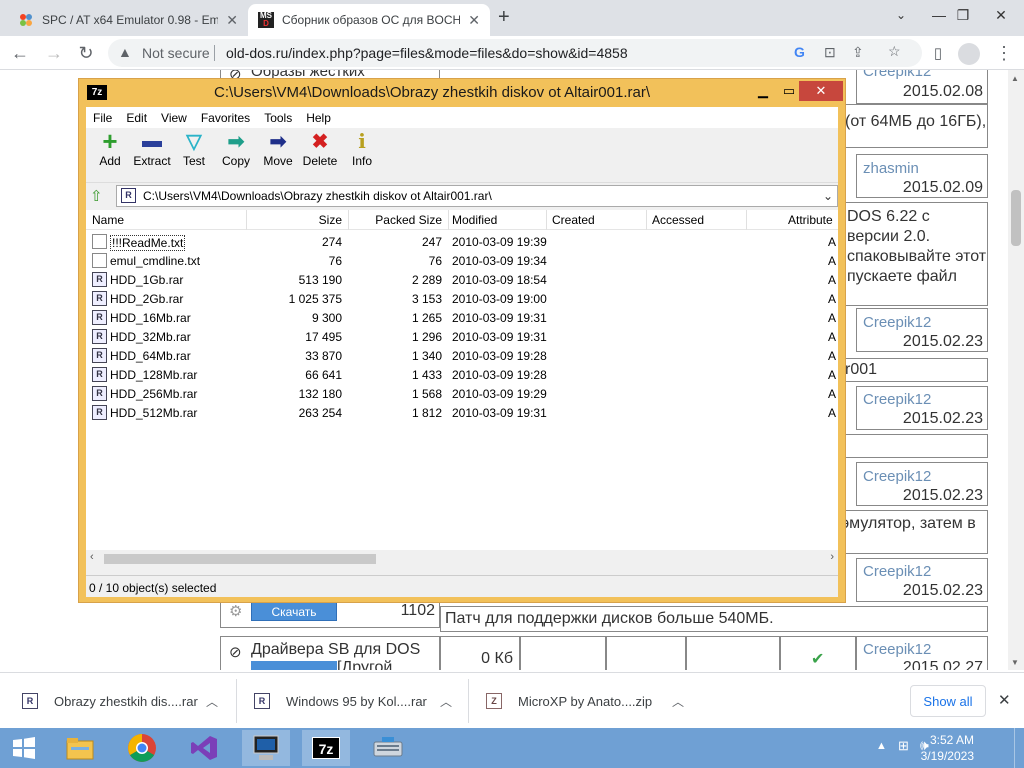  Describe the element at coordinates (96, 196) in the screenshot. I see `up-folder-icon: ⇧` at that location.